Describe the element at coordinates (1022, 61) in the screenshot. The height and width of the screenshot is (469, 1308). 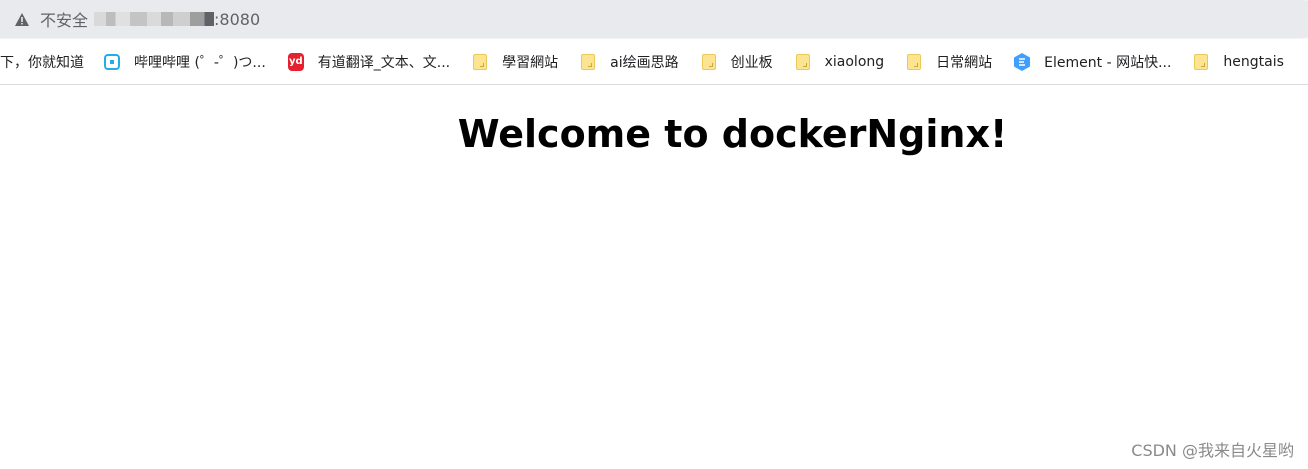
I see `element-icon` at that location.